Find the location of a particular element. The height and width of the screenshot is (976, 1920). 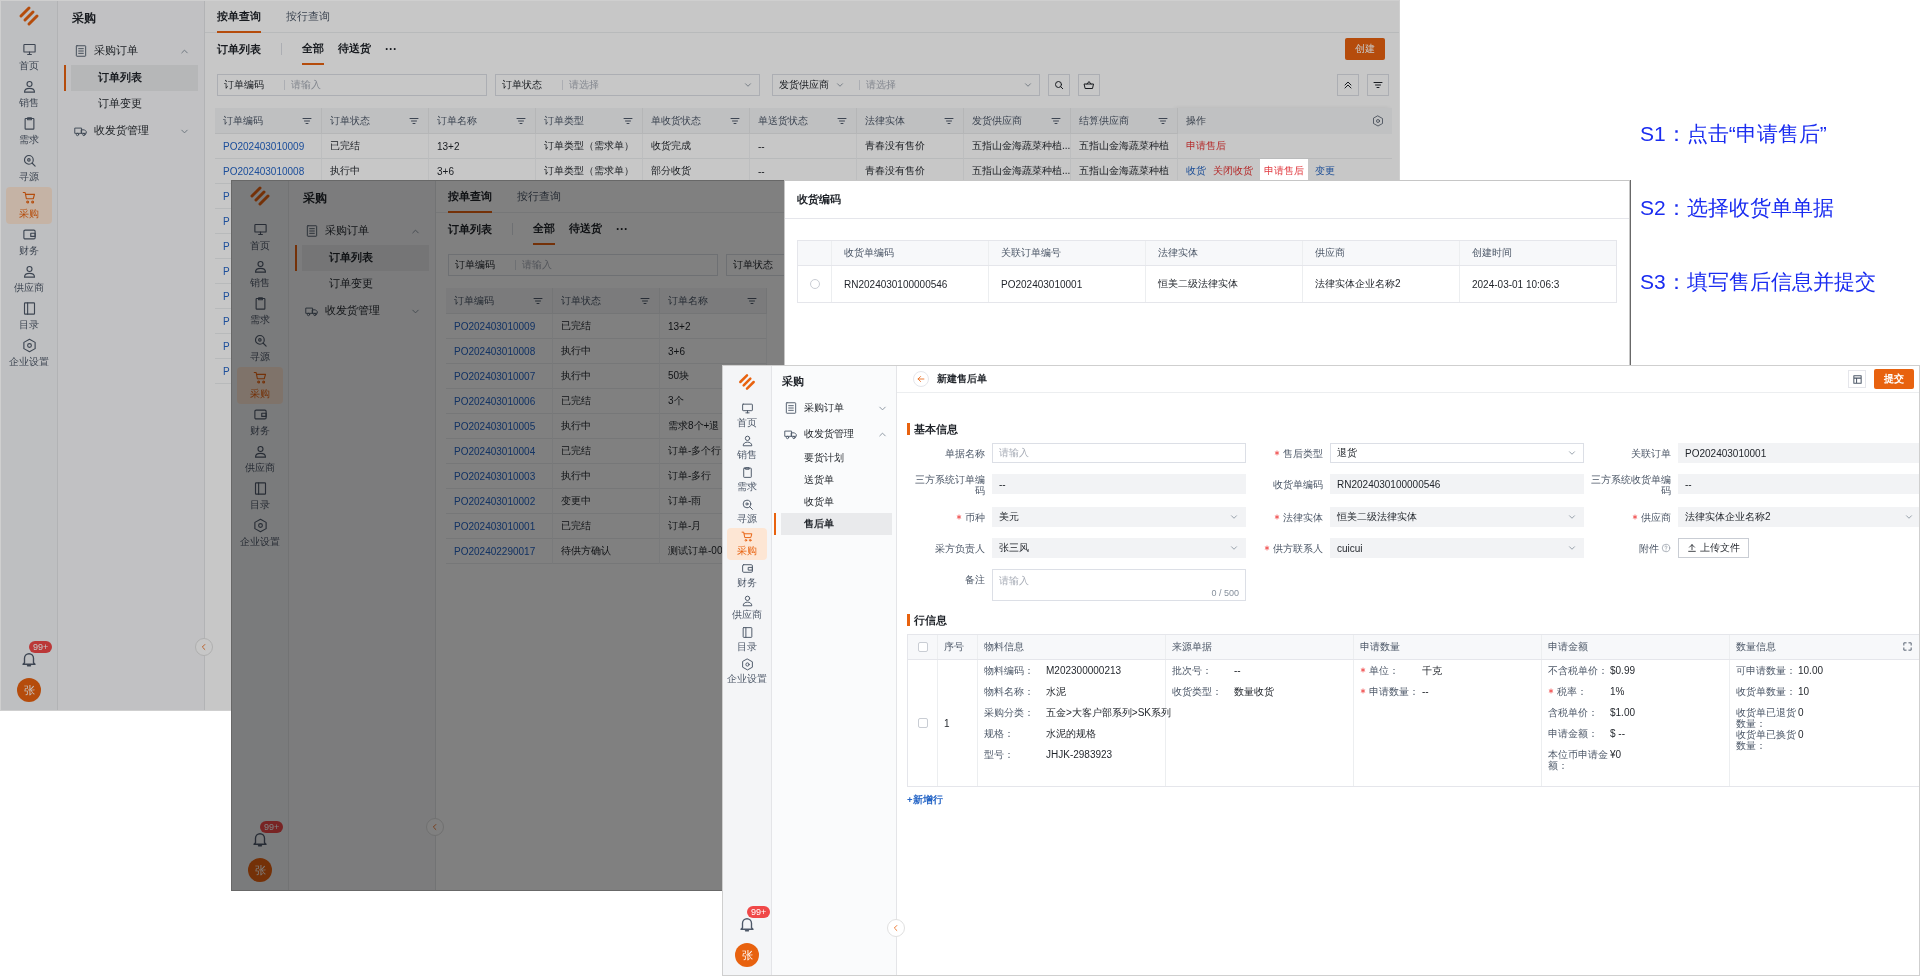

select-field: 退货 is located at coordinates (1457, 453).